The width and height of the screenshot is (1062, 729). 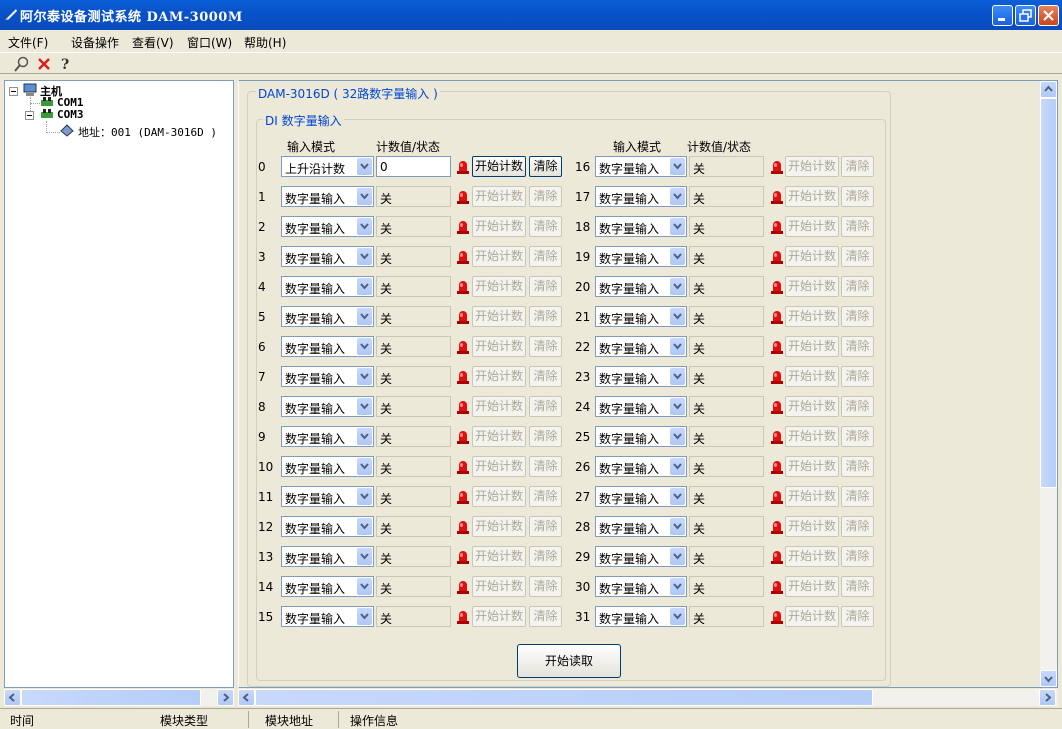 I want to click on input-mode-select: 上升沿计数, so click(x=327, y=166).